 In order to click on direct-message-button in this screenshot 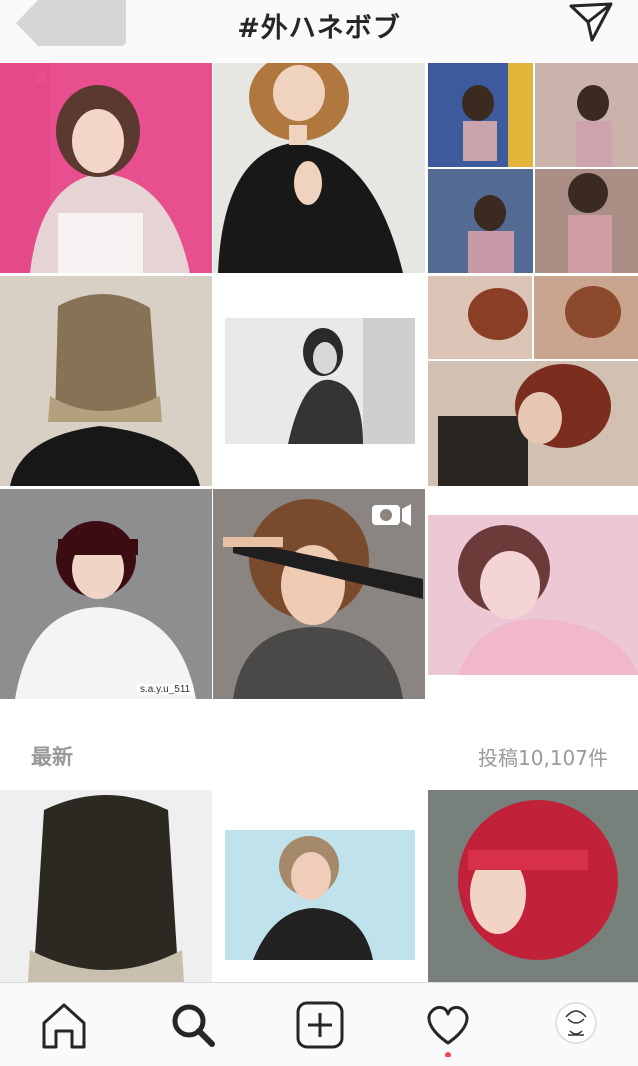, I will do `click(591, 22)`.